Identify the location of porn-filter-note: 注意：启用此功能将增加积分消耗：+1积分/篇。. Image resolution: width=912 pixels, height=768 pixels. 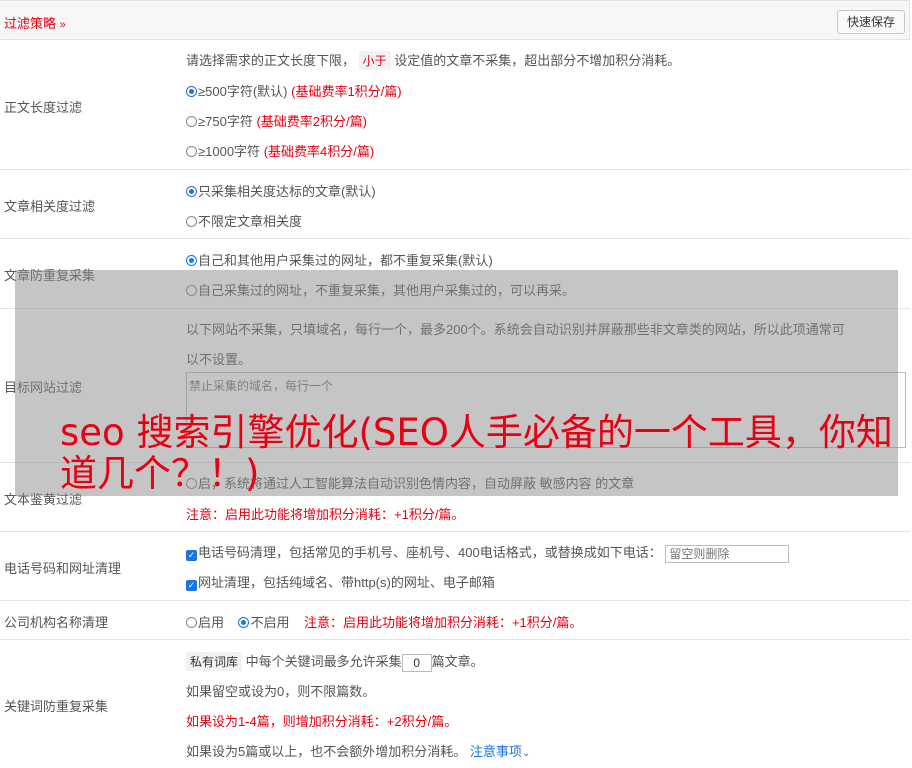
(325, 514).